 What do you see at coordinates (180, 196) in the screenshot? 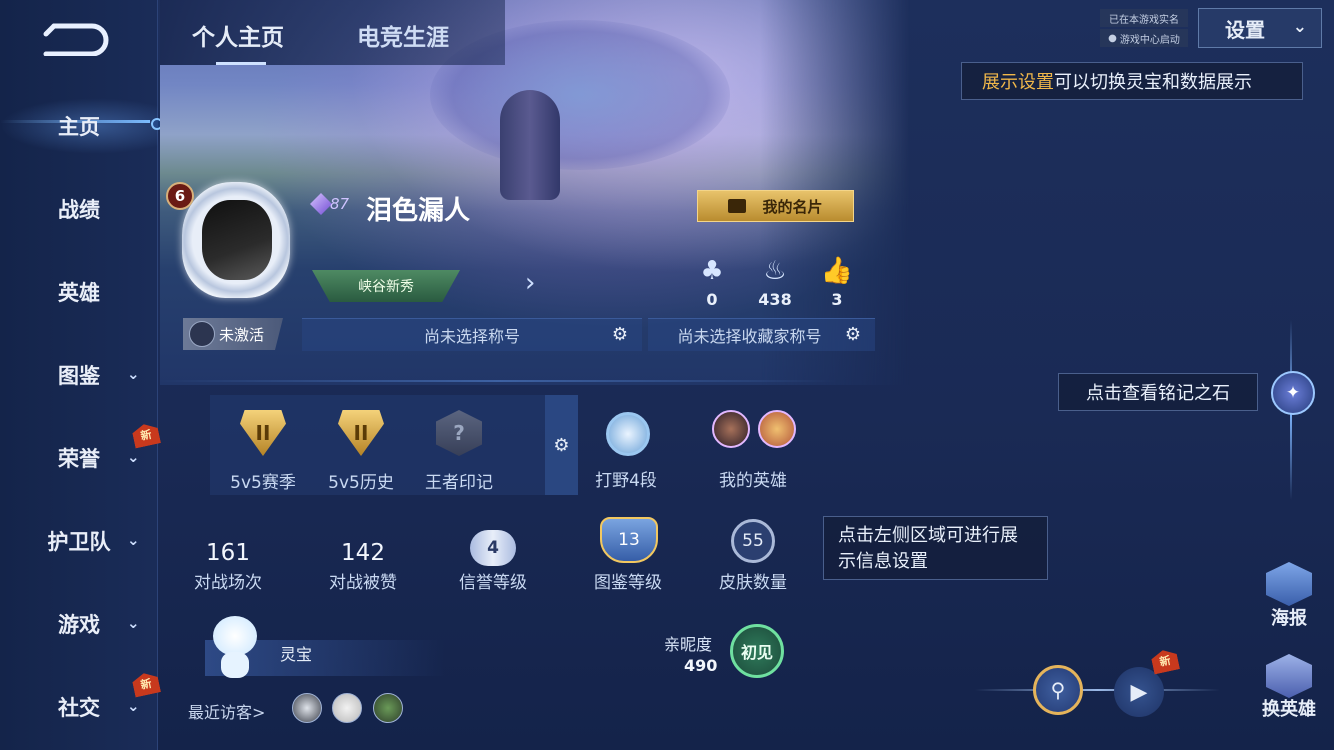
I see `player-level-badge: 6` at bounding box center [180, 196].